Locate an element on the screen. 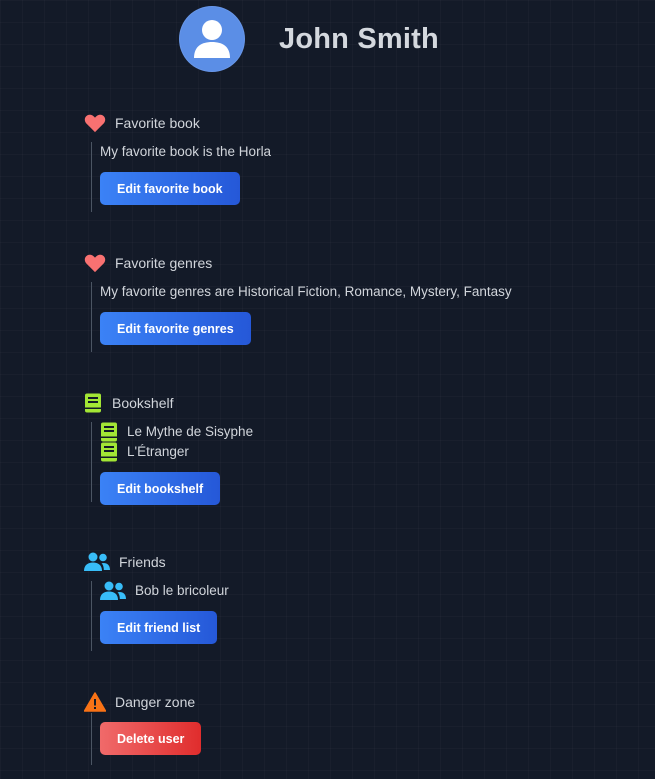 This screenshot has height=779, width=655. list-item: Le Mythe de Sisyphe is located at coordinates (176, 432).